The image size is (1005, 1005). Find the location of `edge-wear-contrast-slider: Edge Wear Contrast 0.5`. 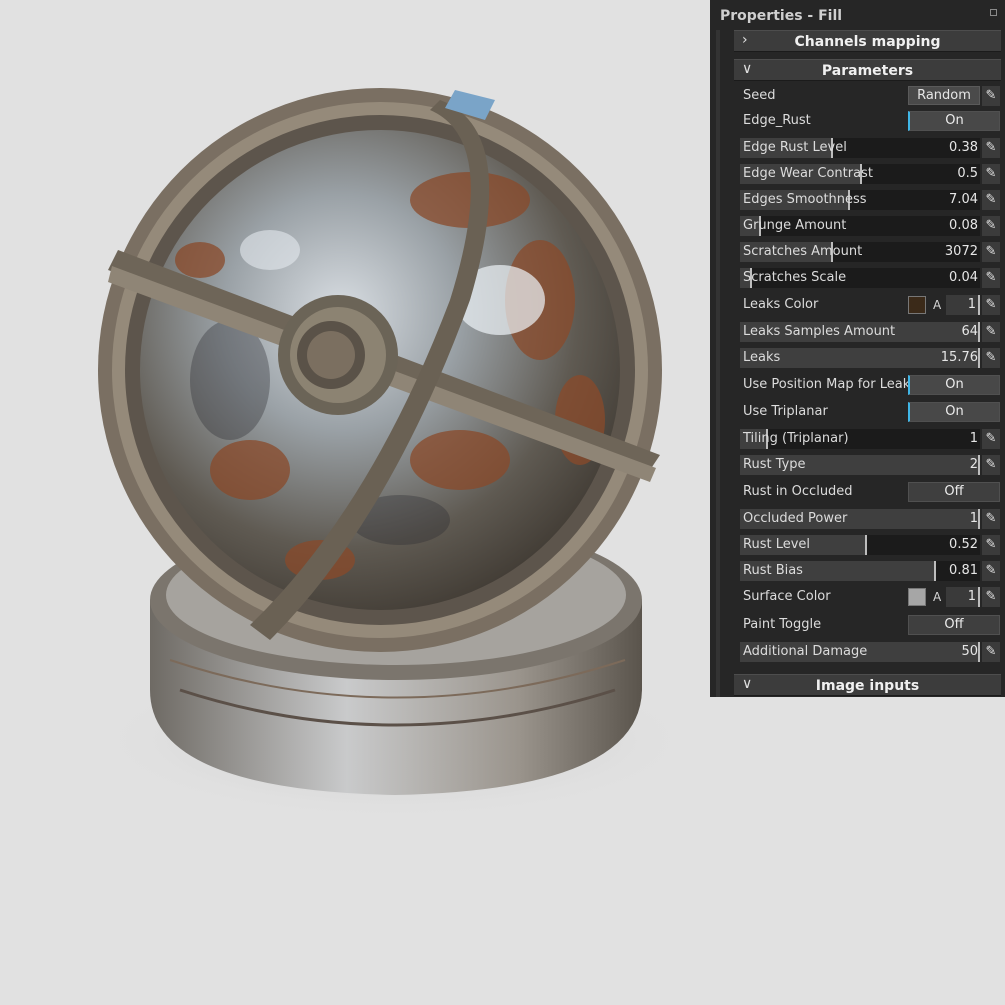

edge-wear-contrast-slider: Edge Wear Contrast 0.5 is located at coordinates (860, 174).